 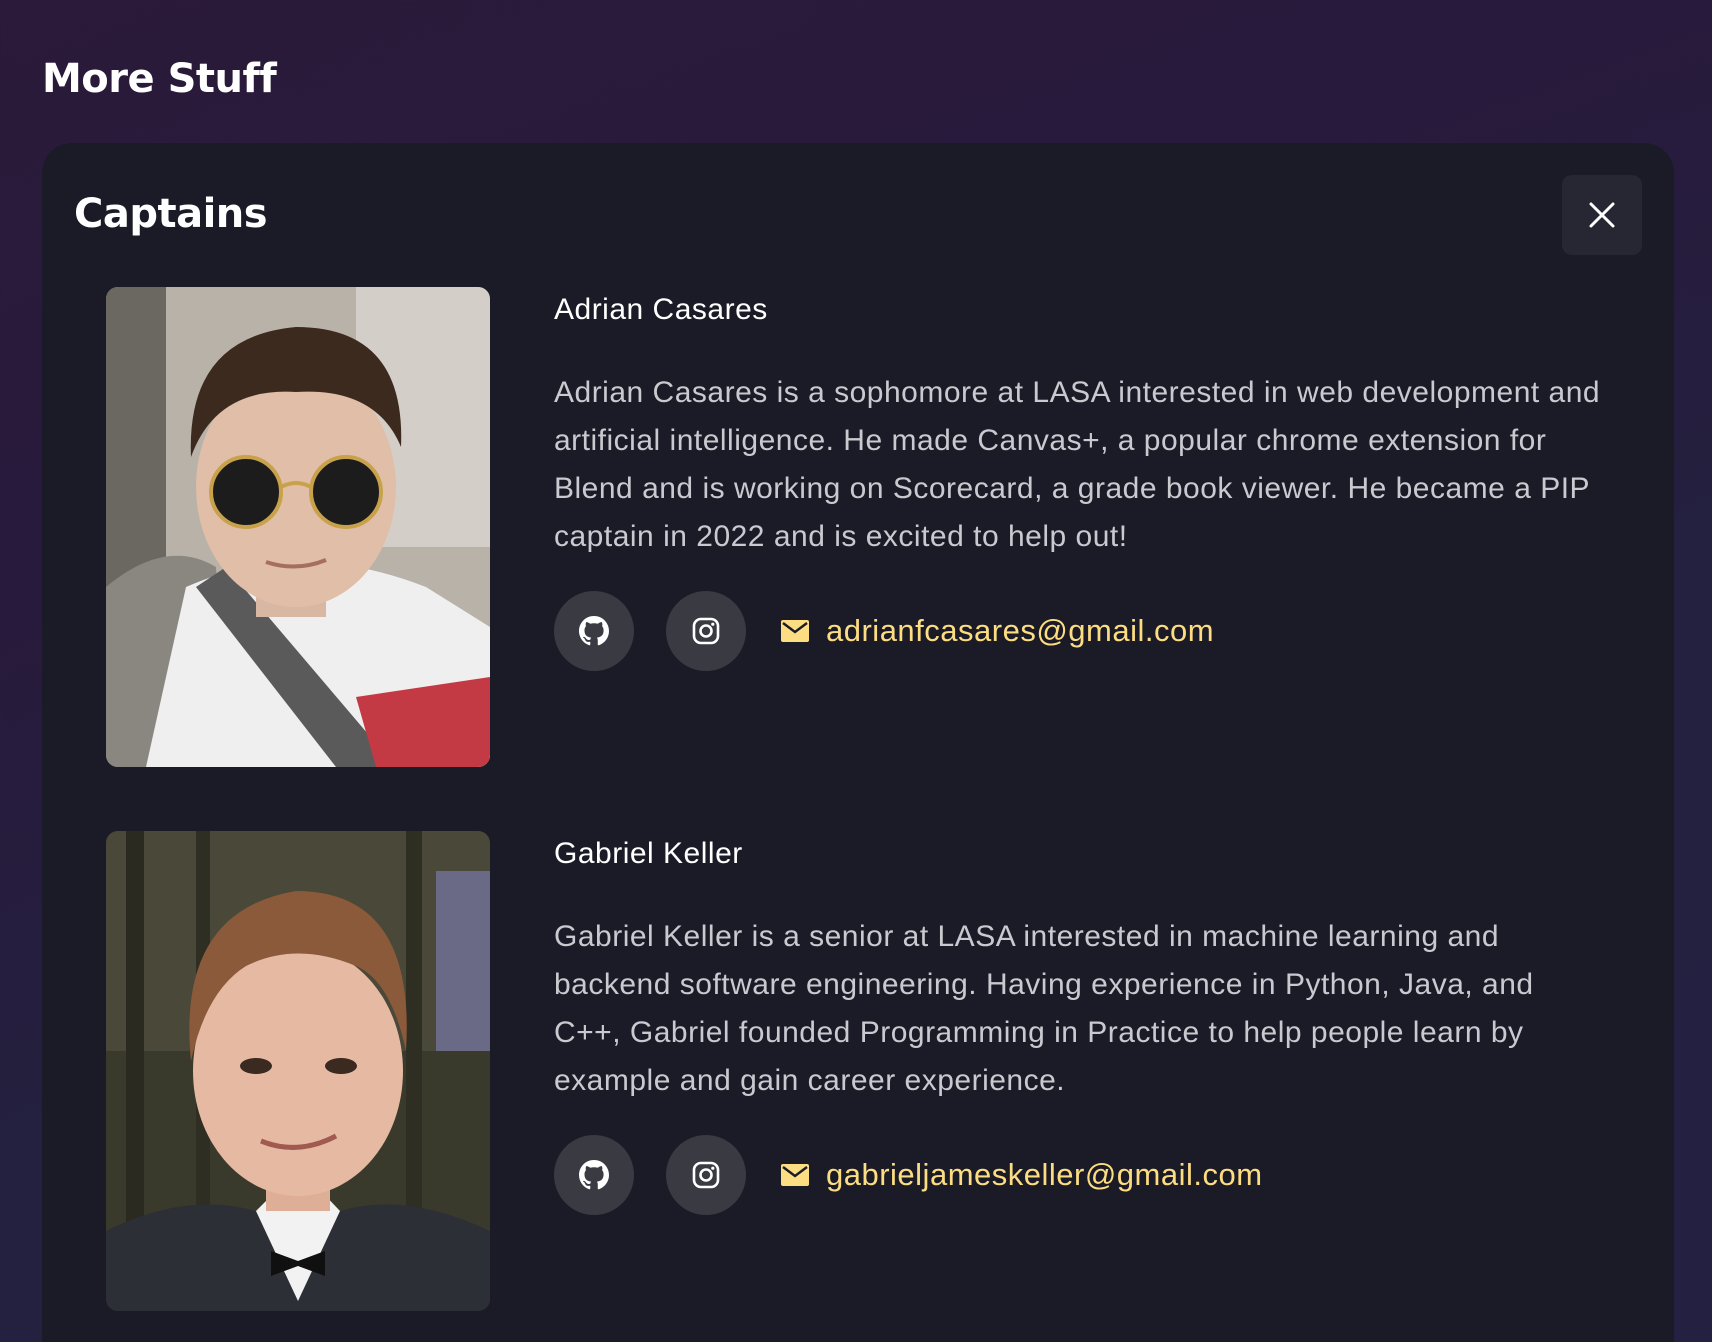 I want to click on close-icon, so click(x=1602, y=215).